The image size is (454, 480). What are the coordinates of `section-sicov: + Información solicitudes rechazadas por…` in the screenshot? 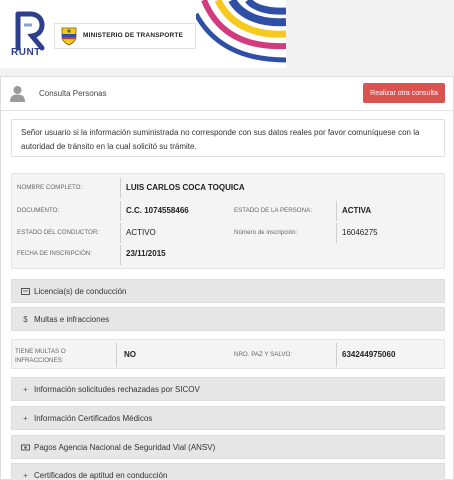 It's located at (228, 389).